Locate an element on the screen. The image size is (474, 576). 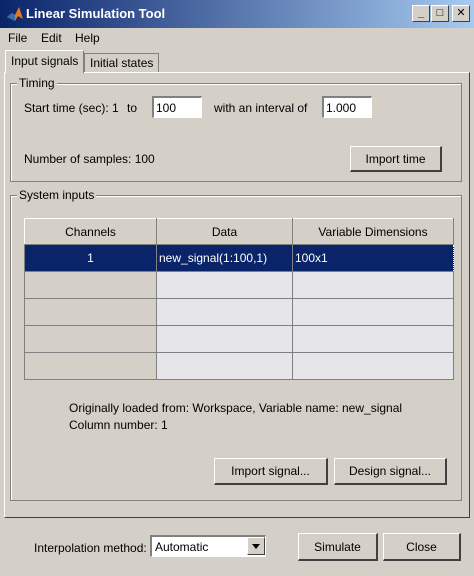
to-label: to is located at coordinates (132, 108).